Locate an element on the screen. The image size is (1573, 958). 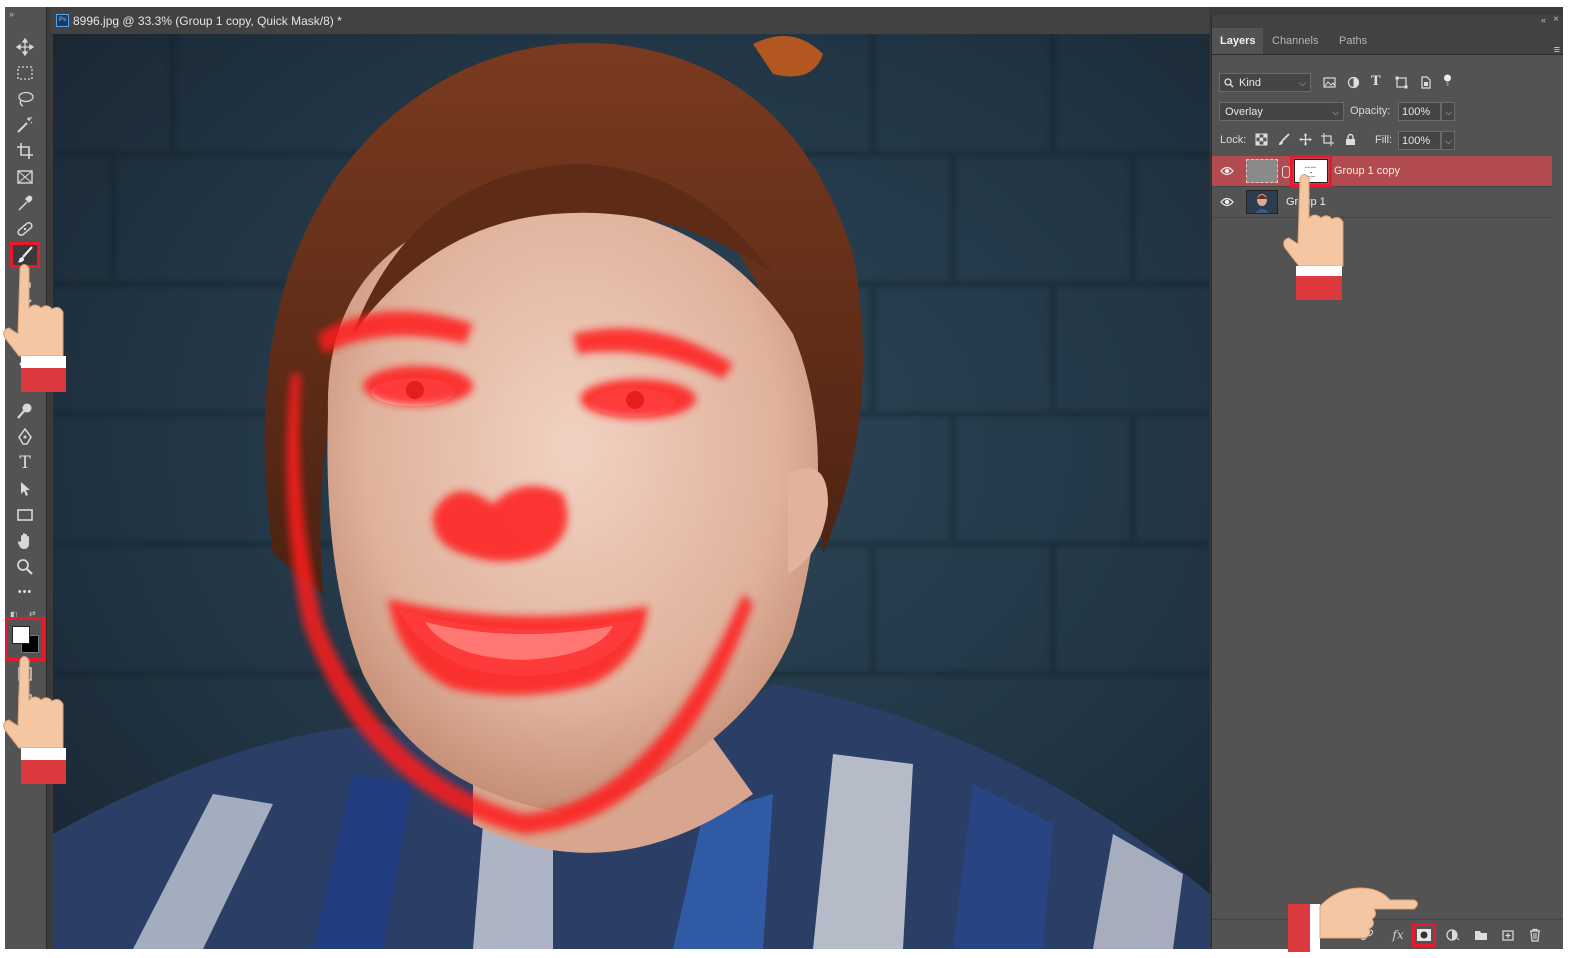
bandage-icon is located at coordinates (25, 229).